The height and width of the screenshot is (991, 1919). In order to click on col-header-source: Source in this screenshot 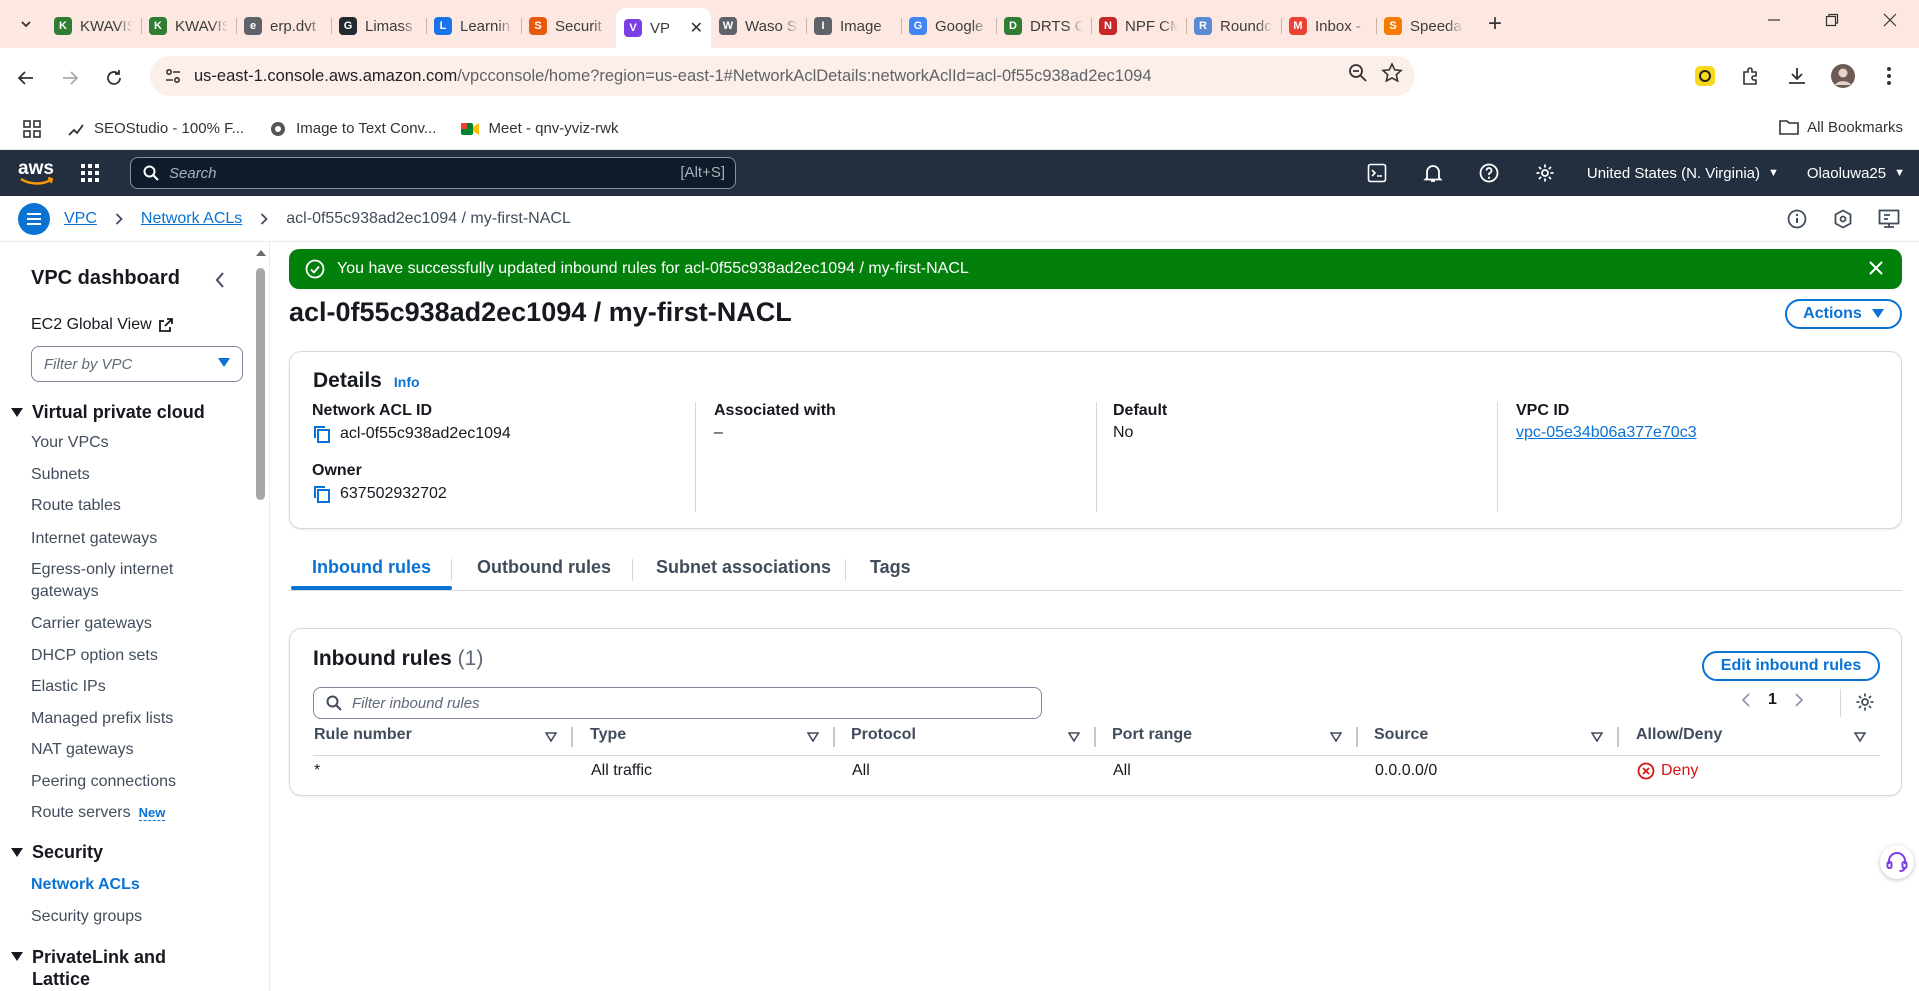, I will do `click(1401, 735)`.